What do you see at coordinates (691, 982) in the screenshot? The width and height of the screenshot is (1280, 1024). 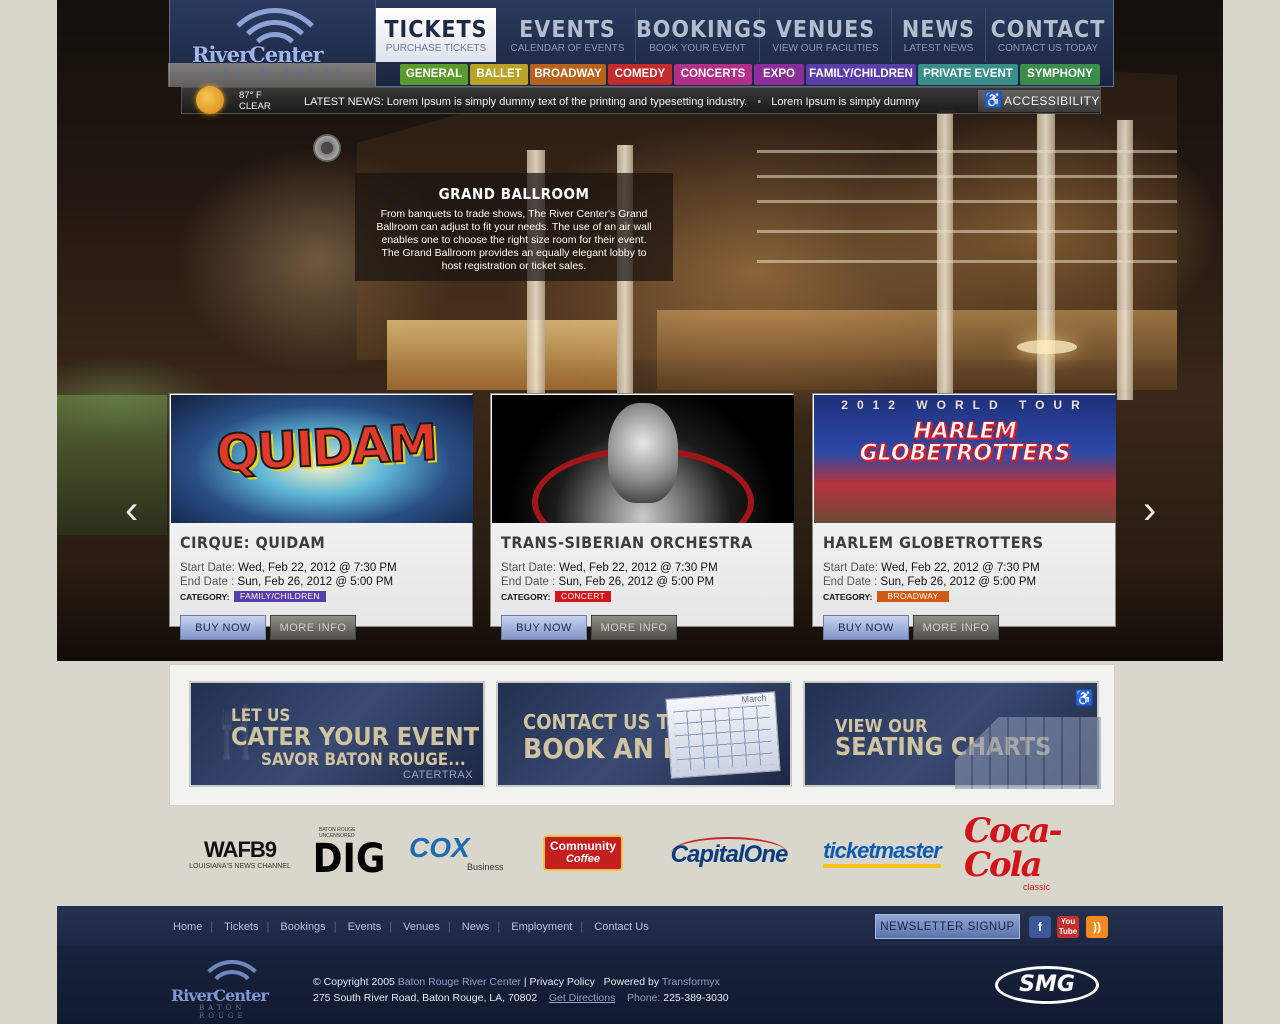 I see `powered-by-link: Transformyx` at bounding box center [691, 982].